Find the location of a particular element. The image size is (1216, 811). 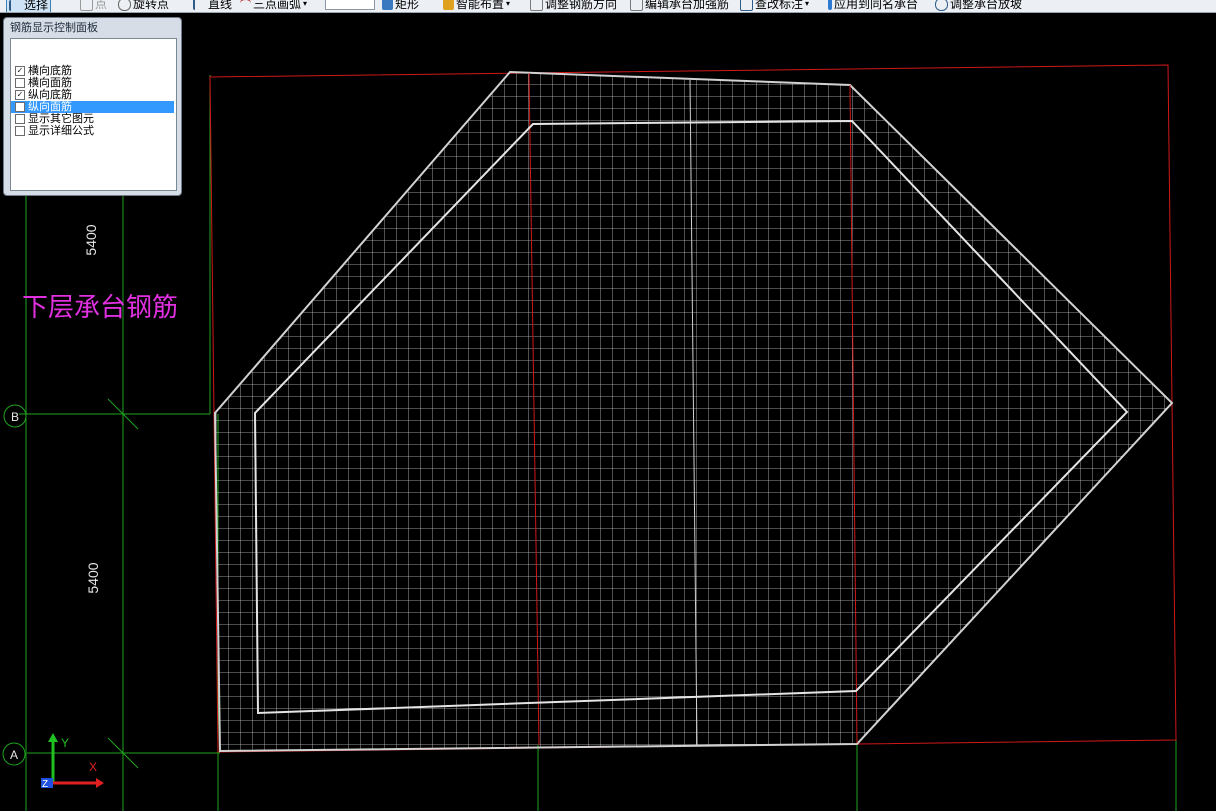

point-button: 点 is located at coordinates (93, 5).